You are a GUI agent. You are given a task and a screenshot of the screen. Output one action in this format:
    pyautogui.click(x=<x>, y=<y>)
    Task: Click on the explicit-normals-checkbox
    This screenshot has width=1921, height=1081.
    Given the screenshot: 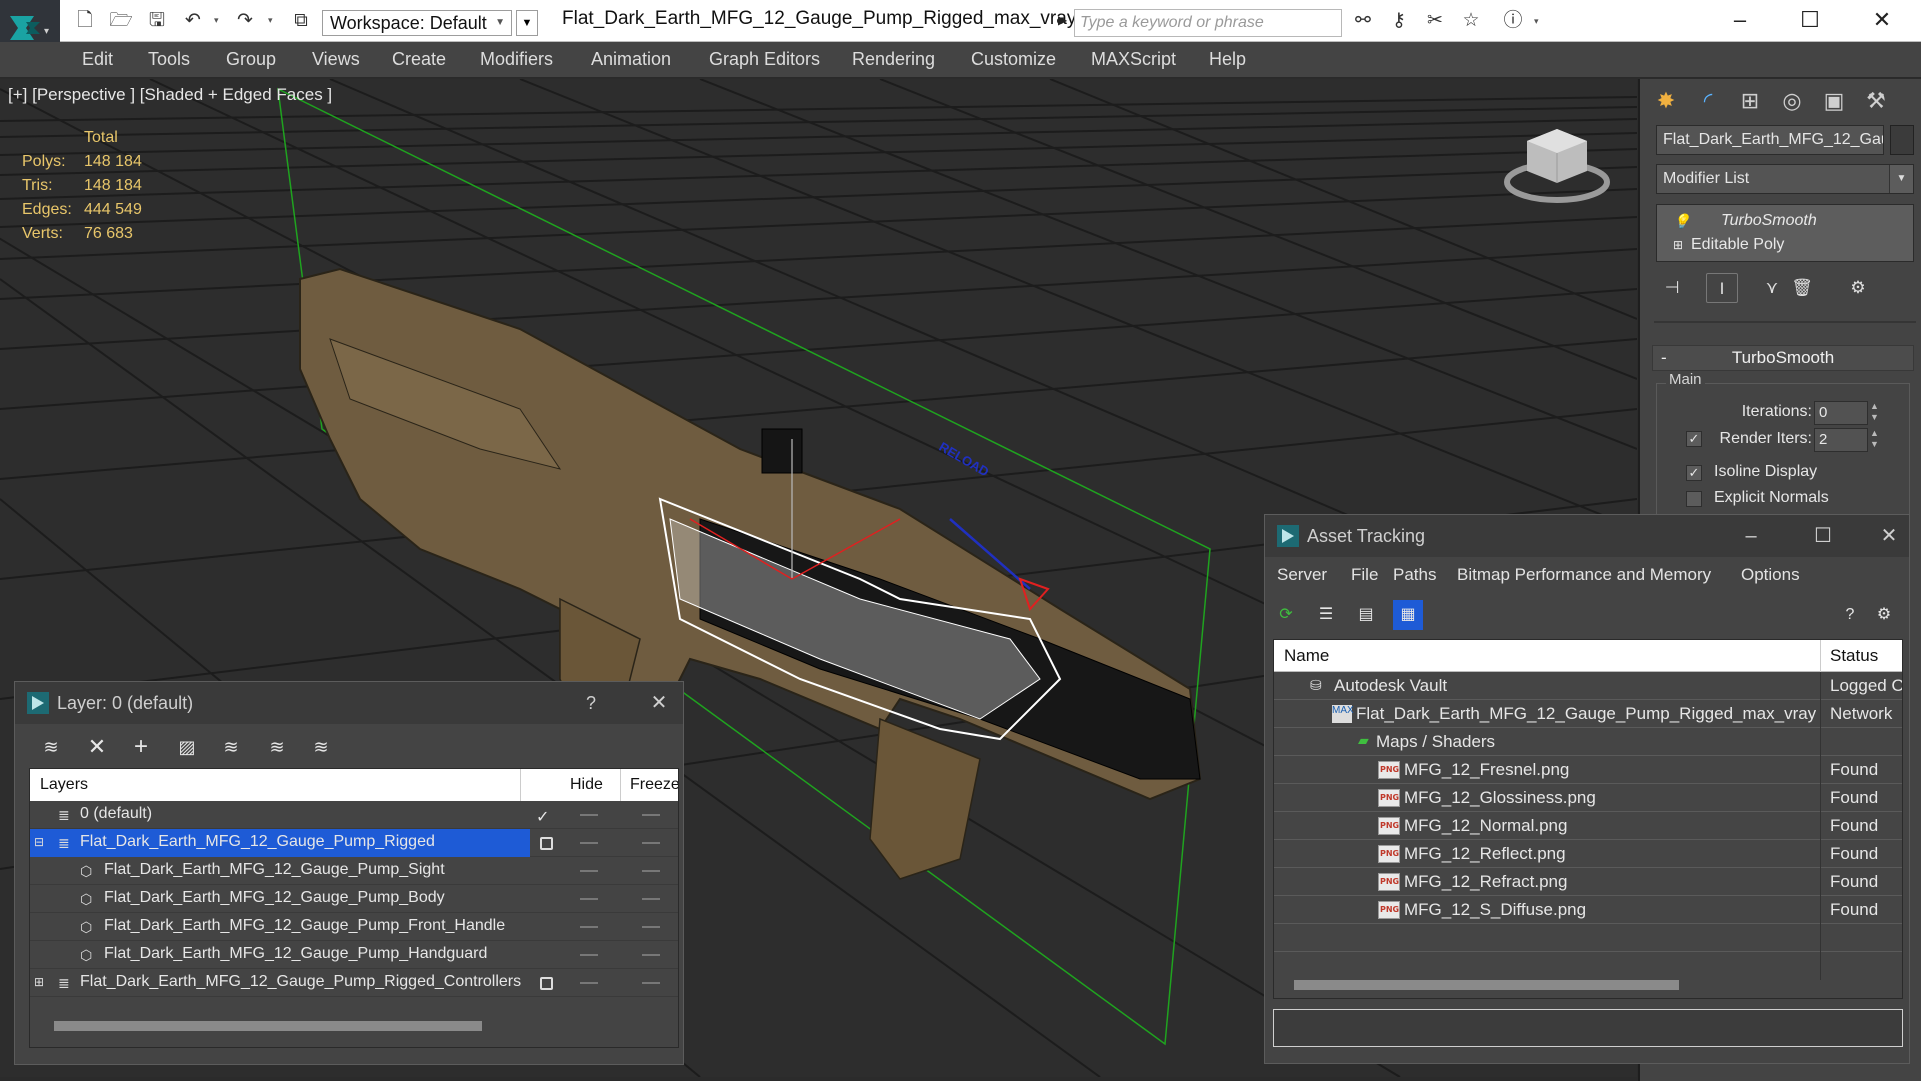 What is the action you would take?
    pyautogui.click(x=1694, y=499)
    